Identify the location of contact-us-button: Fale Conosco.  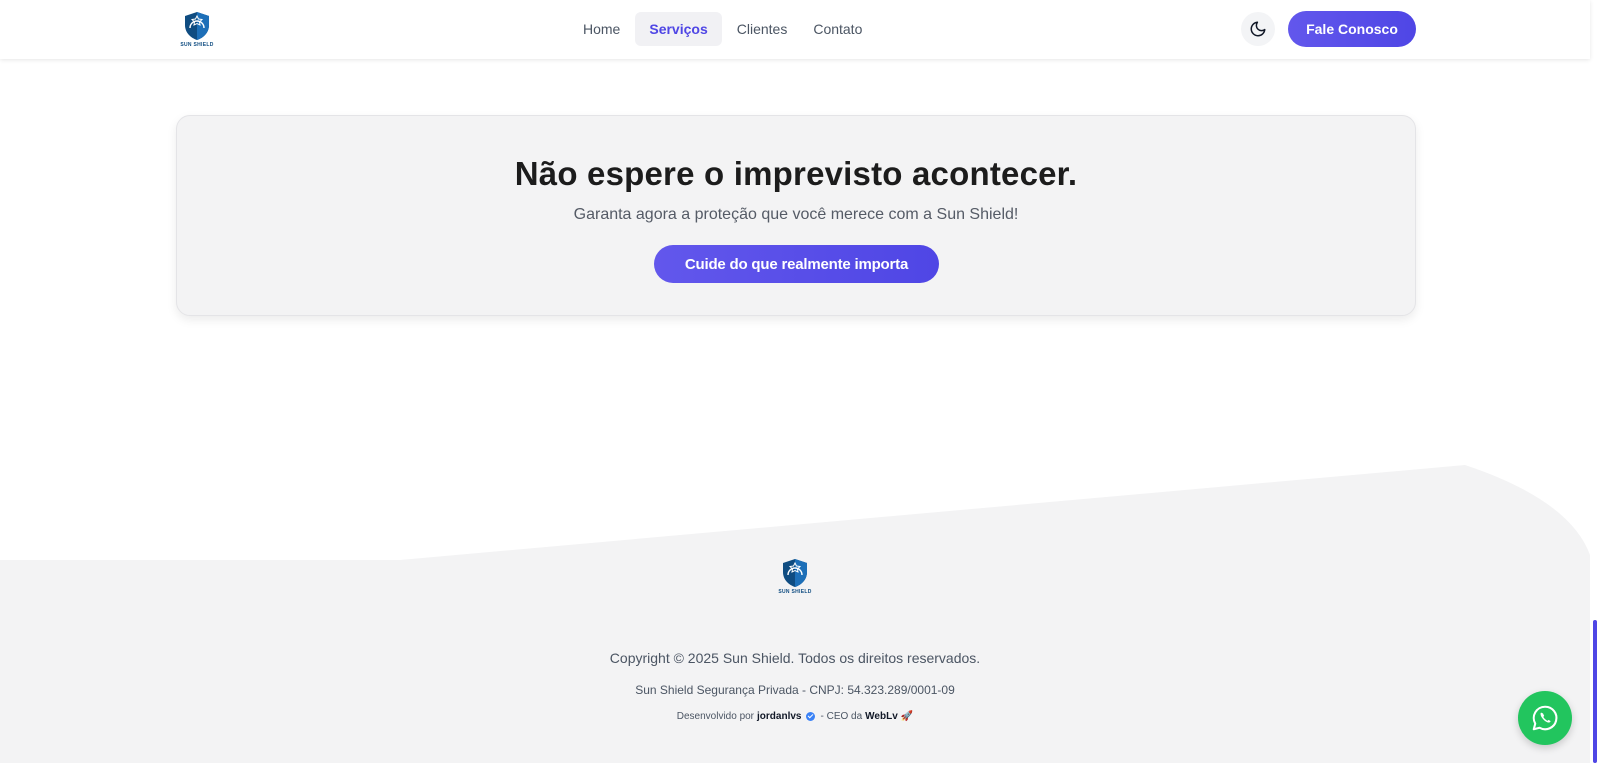
(1352, 29).